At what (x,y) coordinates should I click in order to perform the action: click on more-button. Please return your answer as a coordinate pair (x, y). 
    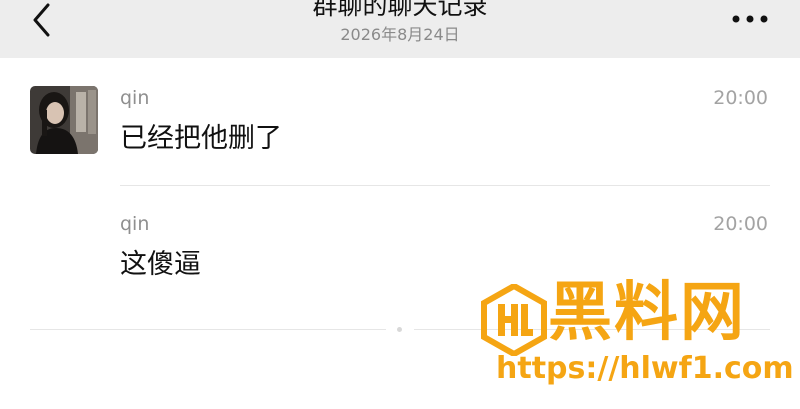
    Looking at the image, I should click on (750, 19).